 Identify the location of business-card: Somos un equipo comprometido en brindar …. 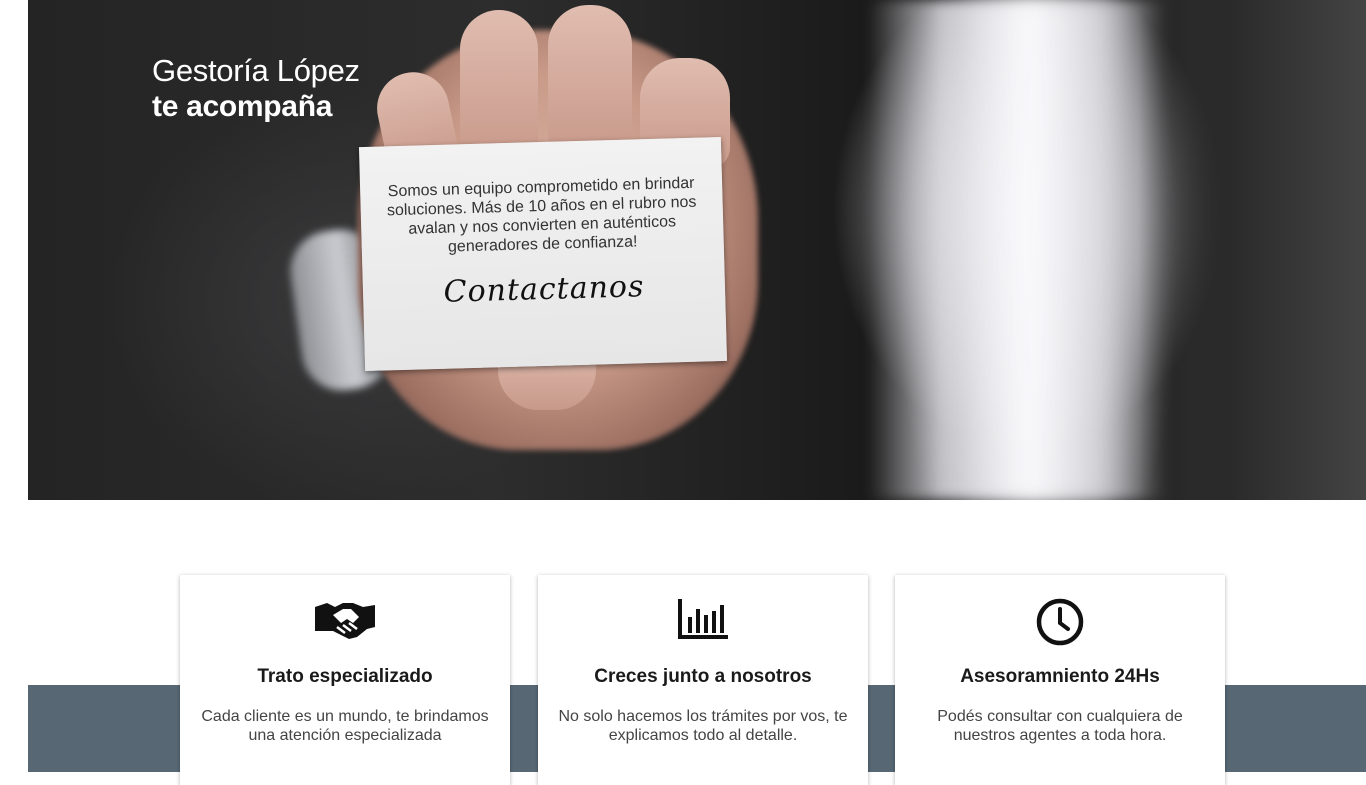
(543, 254).